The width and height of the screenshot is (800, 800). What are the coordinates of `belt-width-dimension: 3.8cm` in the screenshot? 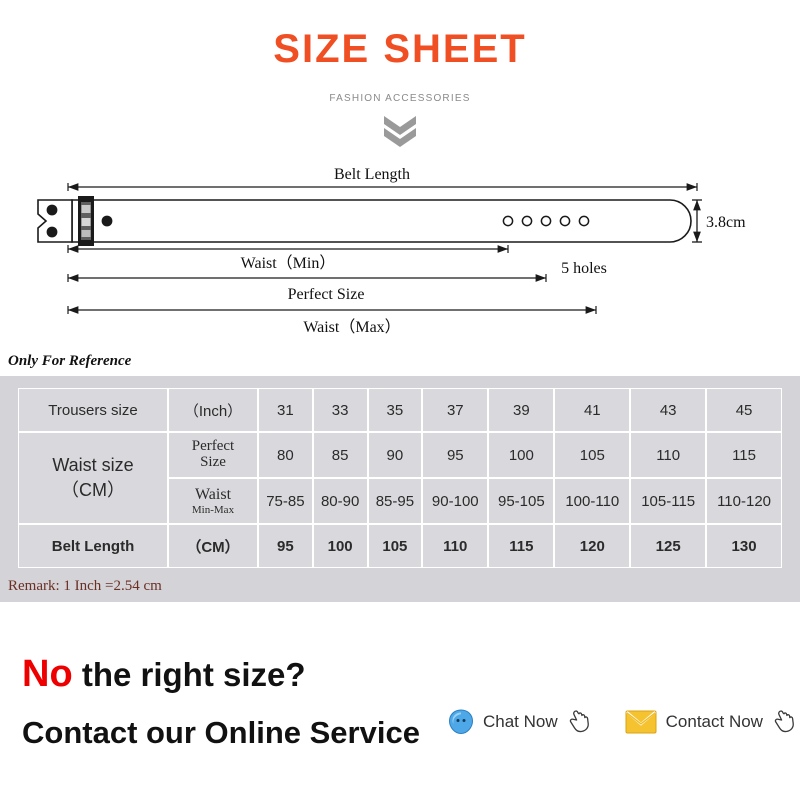 It's located at (719, 221).